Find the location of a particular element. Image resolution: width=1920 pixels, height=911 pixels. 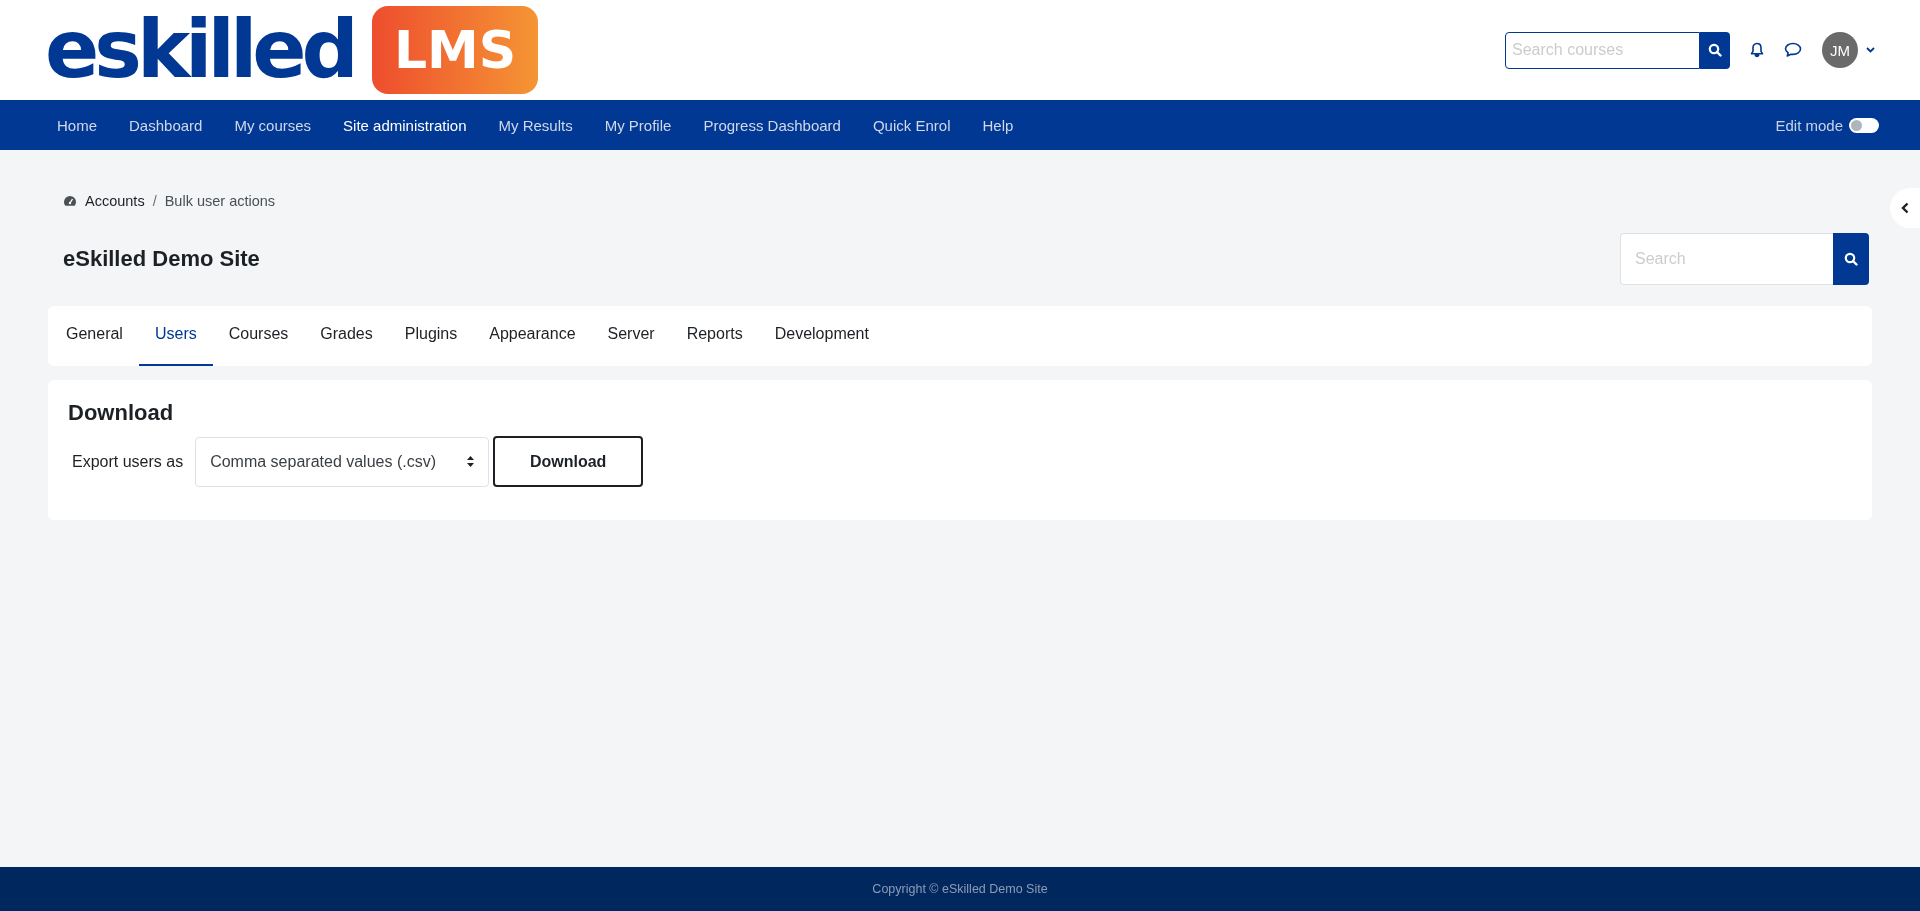

tab: Courses is located at coordinates (258, 336).